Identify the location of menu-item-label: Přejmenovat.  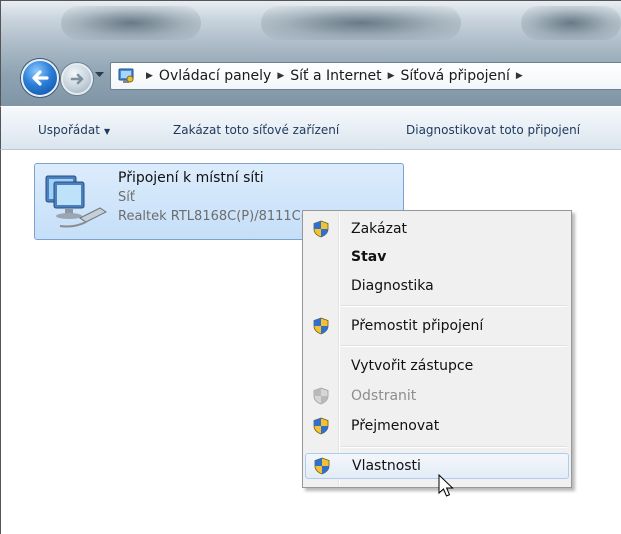
(395, 426).